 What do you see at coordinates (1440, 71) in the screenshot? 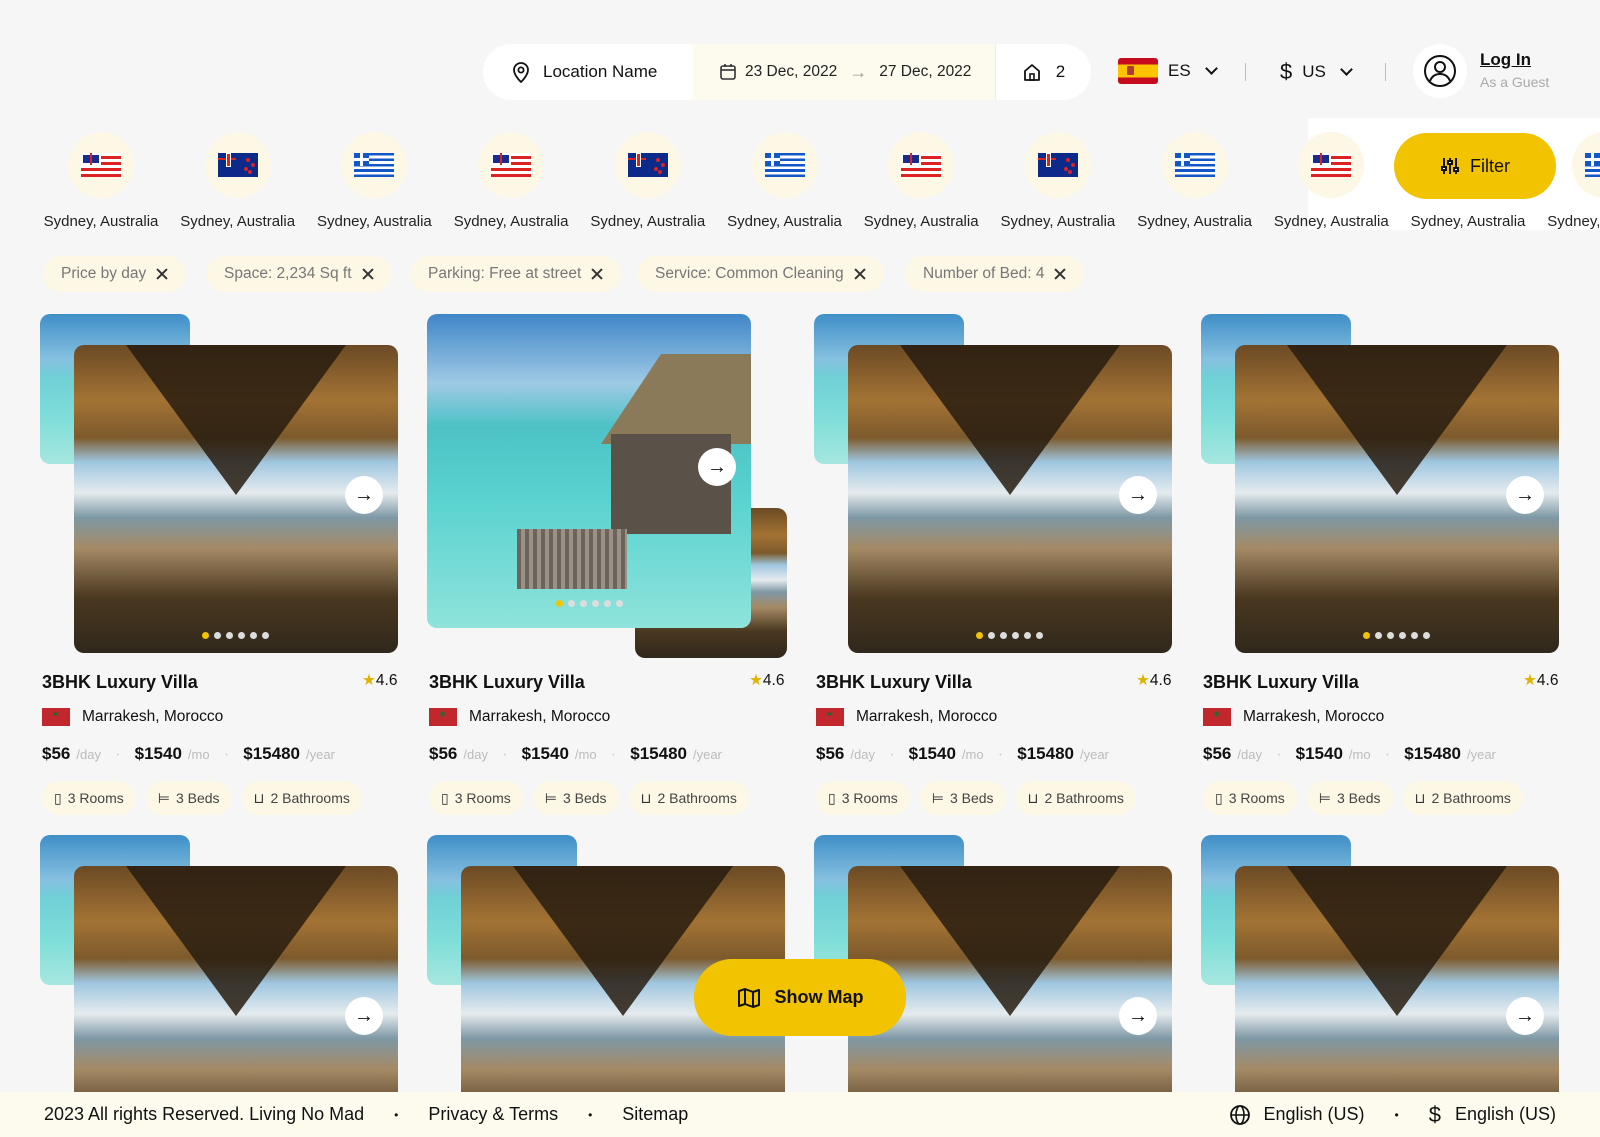
I see `user-avatar` at bounding box center [1440, 71].